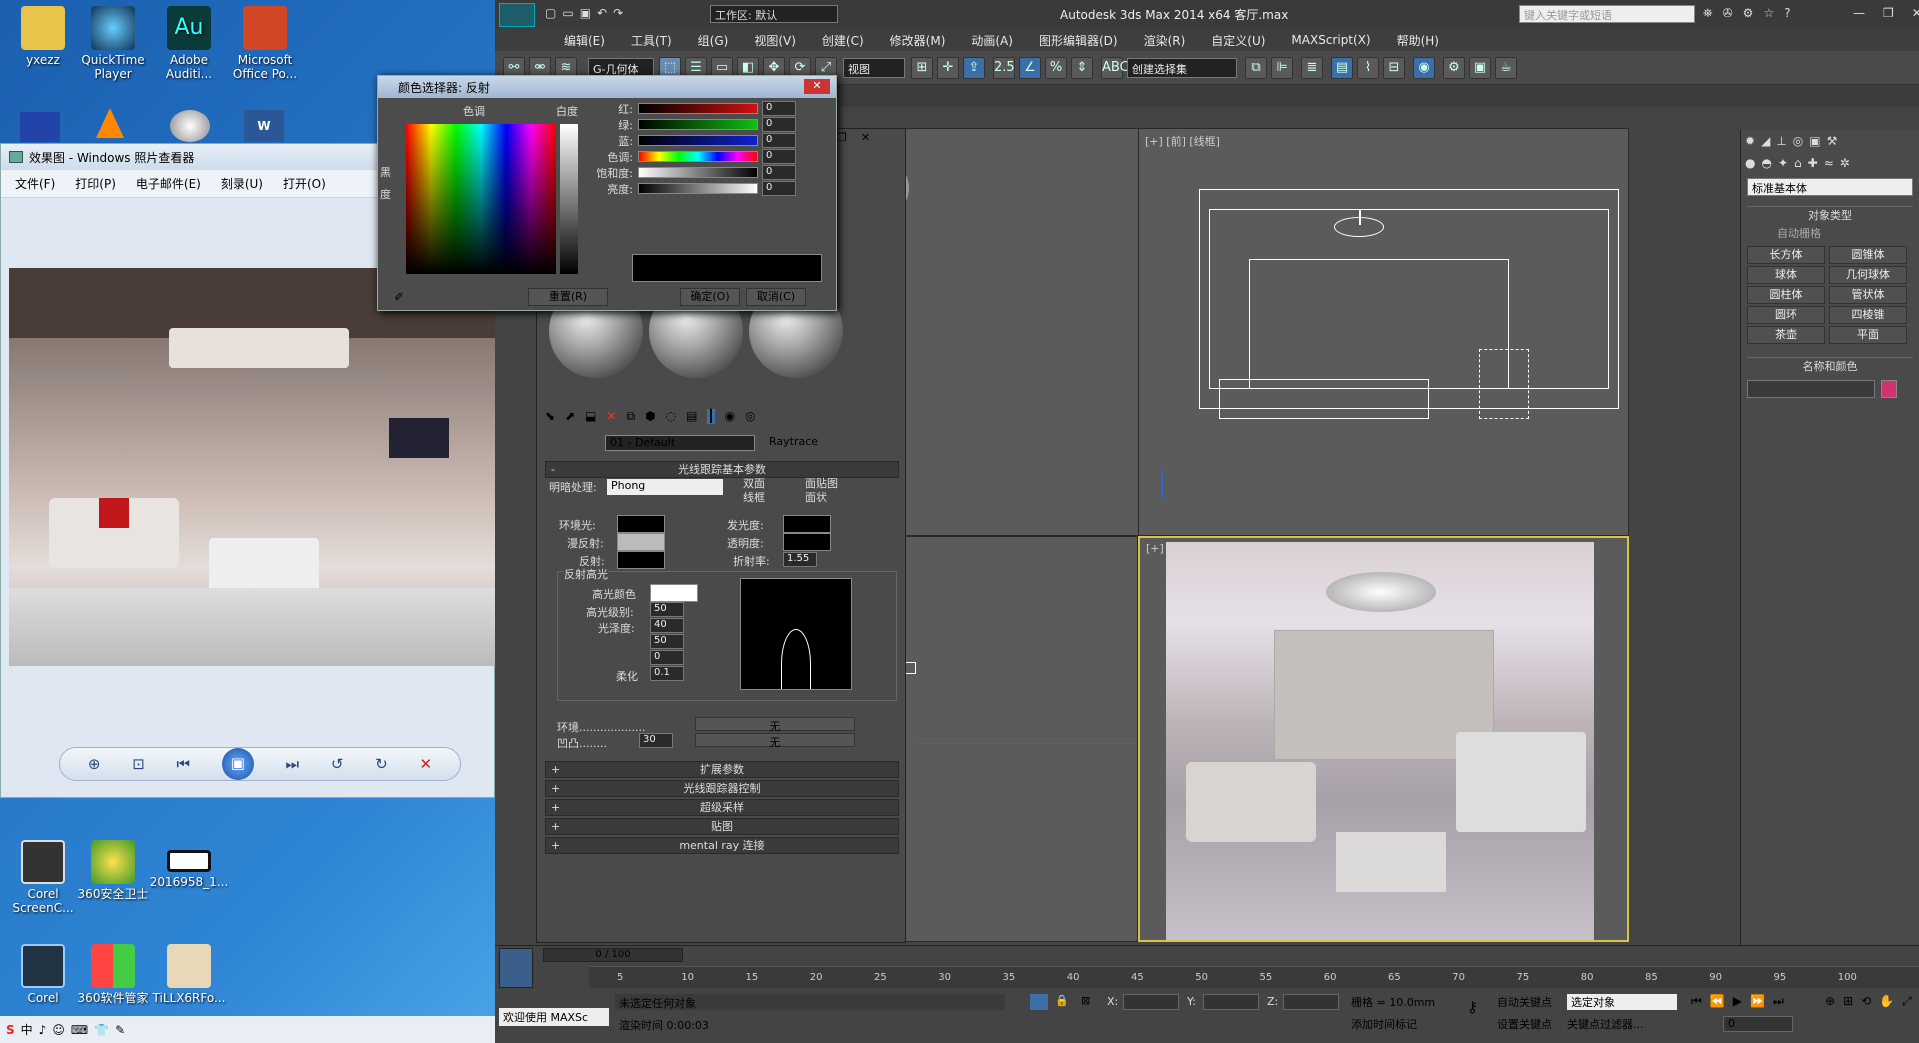 The width and height of the screenshot is (1919, 1043). I want to click on workspace-select: 工作区: 默认, so click(774, 14).